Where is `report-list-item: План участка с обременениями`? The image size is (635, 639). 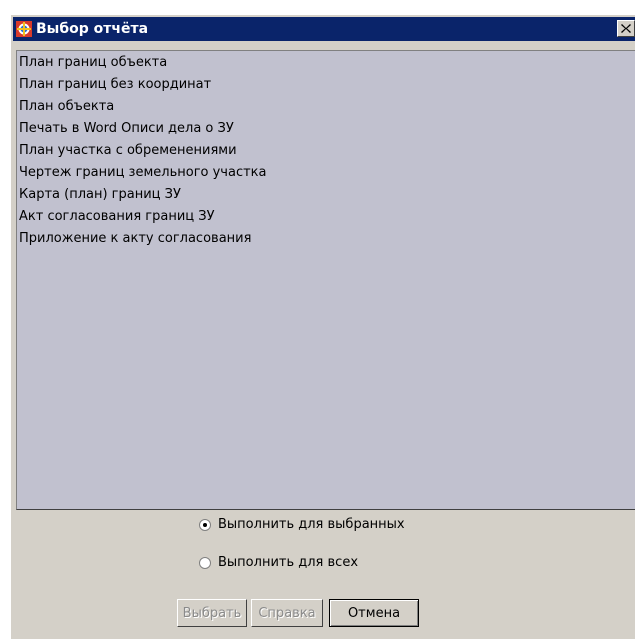
report-list-item: План участка с обременениями is located at coordinates (326, 151).